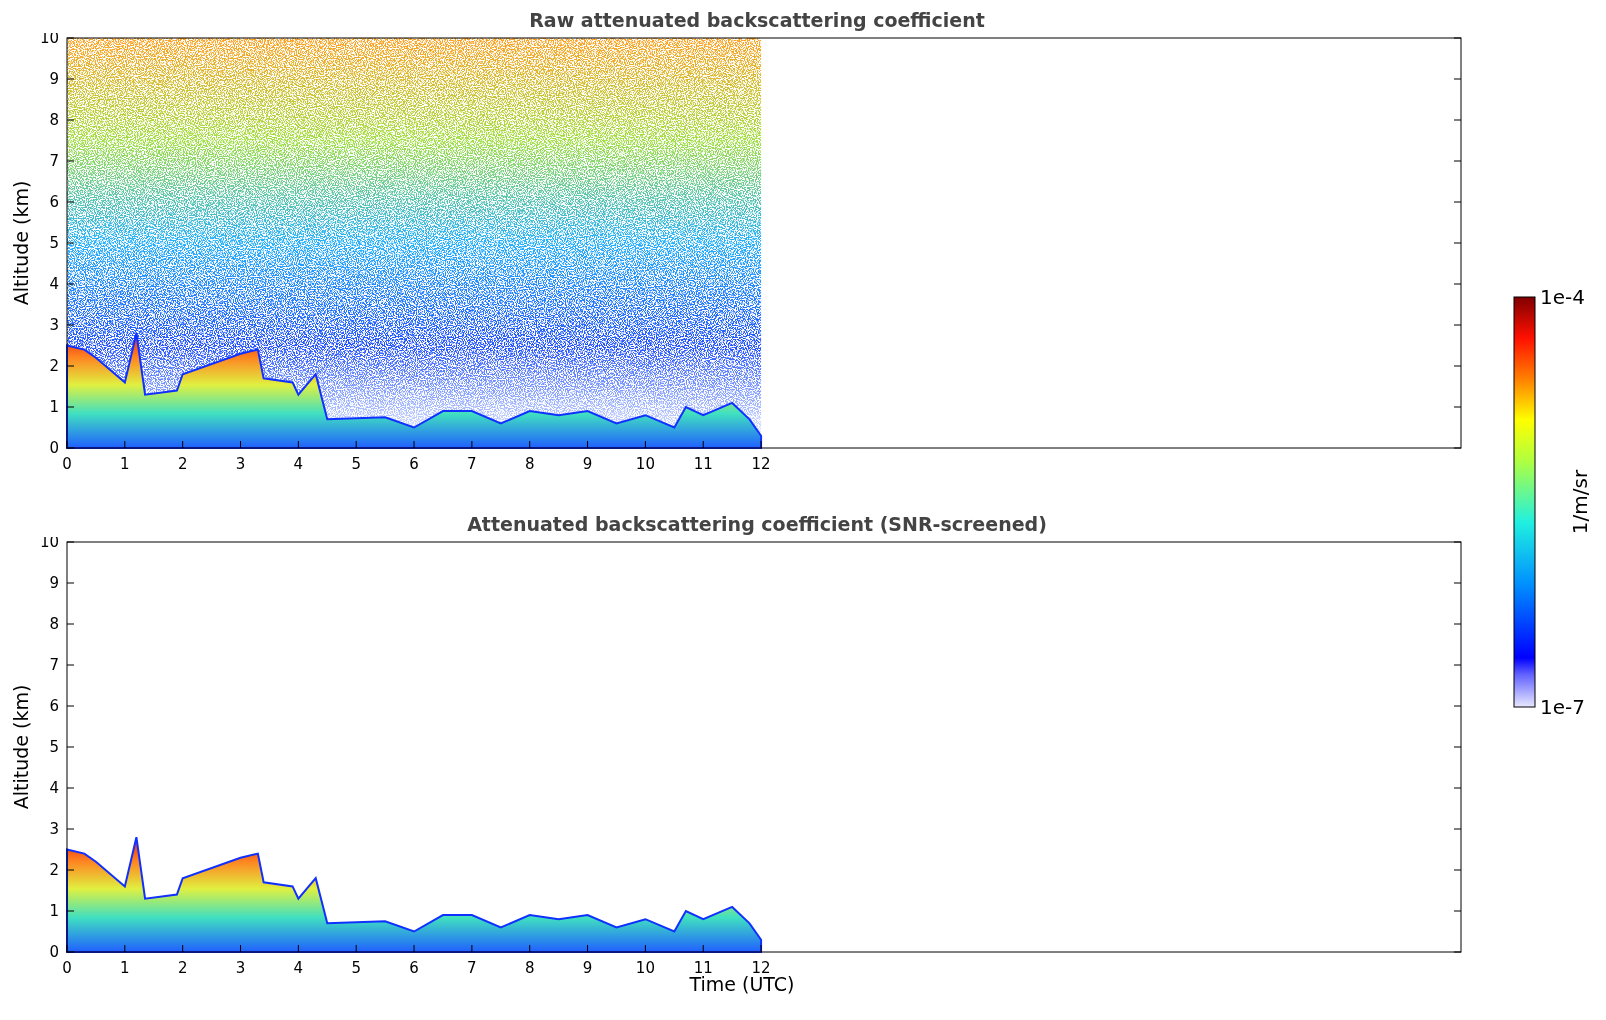 Image resolution: width=1606 pixels, height=1020 pixels. Describe the element at coordinates (1580, 502) in the screenshot. I see `colorbar-label: 1/m/sr` at that location.